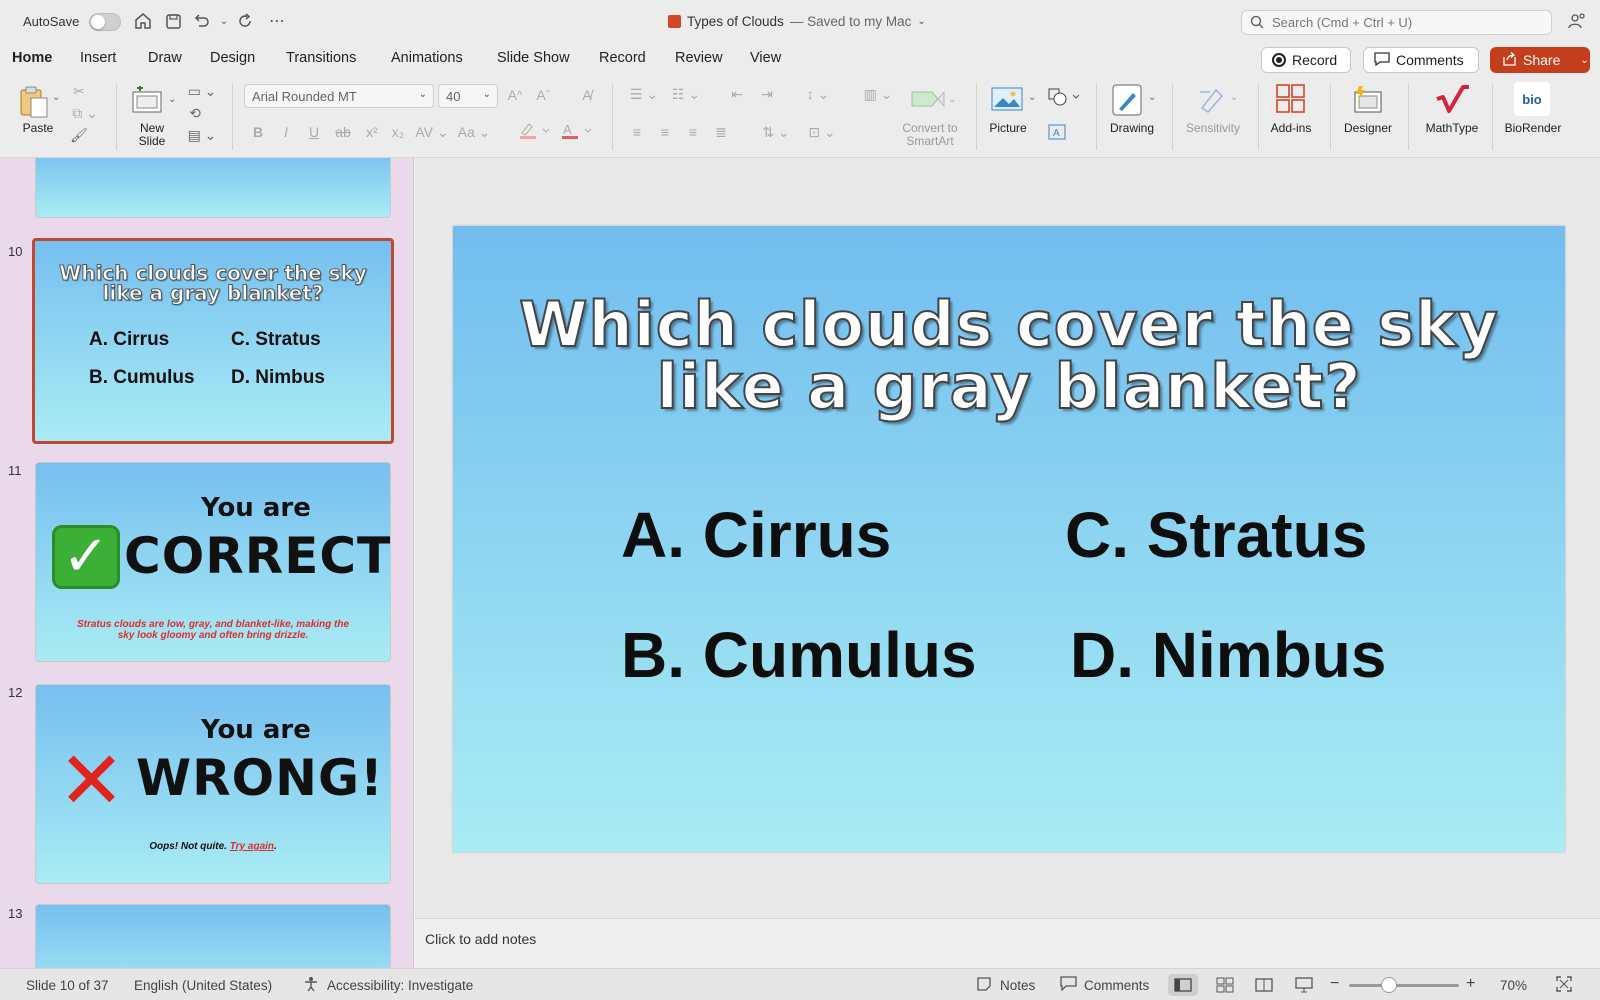  Describe the element at coordinates (1306, 60) in the screenshot. I see `record-button: Record` at that location.